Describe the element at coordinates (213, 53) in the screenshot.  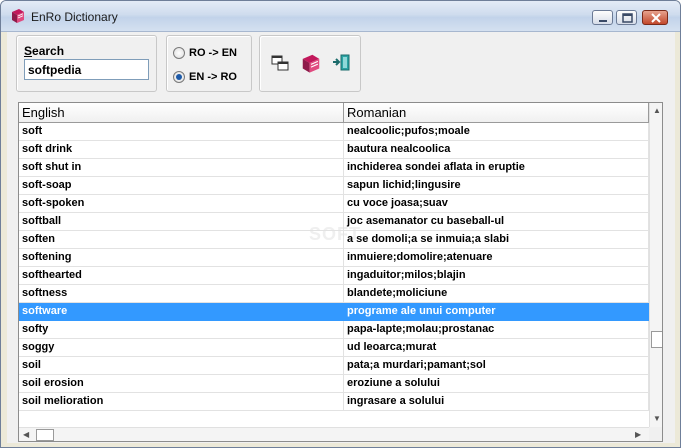
I see `radio-ro-en-label: RO -> EN` at that location.